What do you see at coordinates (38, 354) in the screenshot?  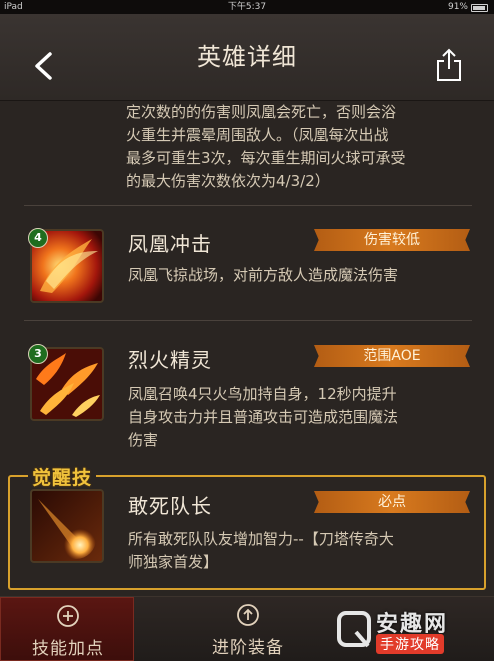 I see `skill-level-badge: 3` at bounding box center [38, 354].